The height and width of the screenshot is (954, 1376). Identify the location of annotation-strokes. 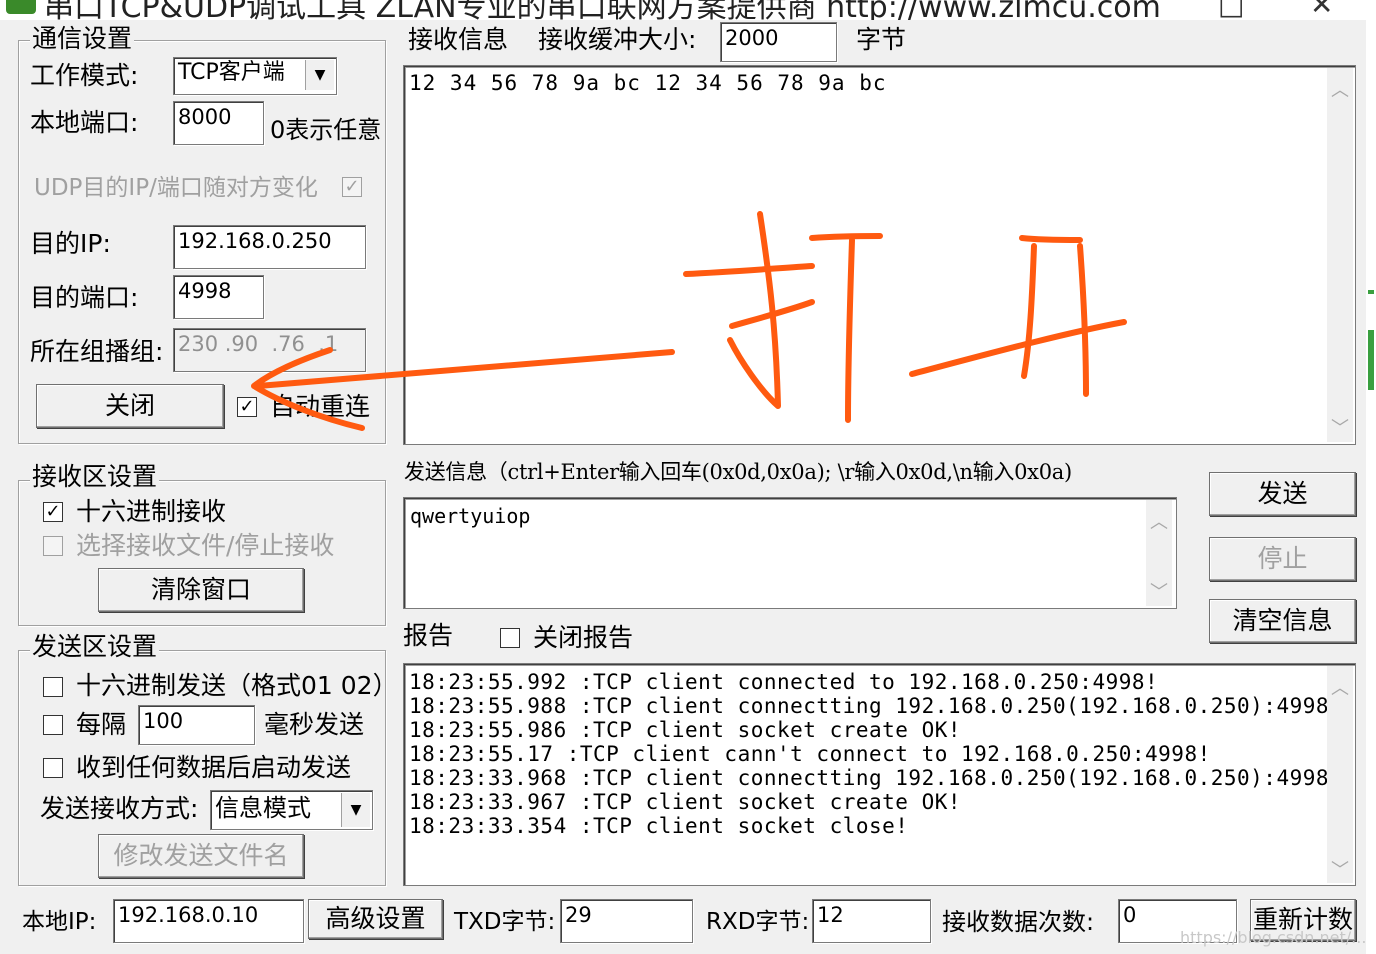
(689, 321).